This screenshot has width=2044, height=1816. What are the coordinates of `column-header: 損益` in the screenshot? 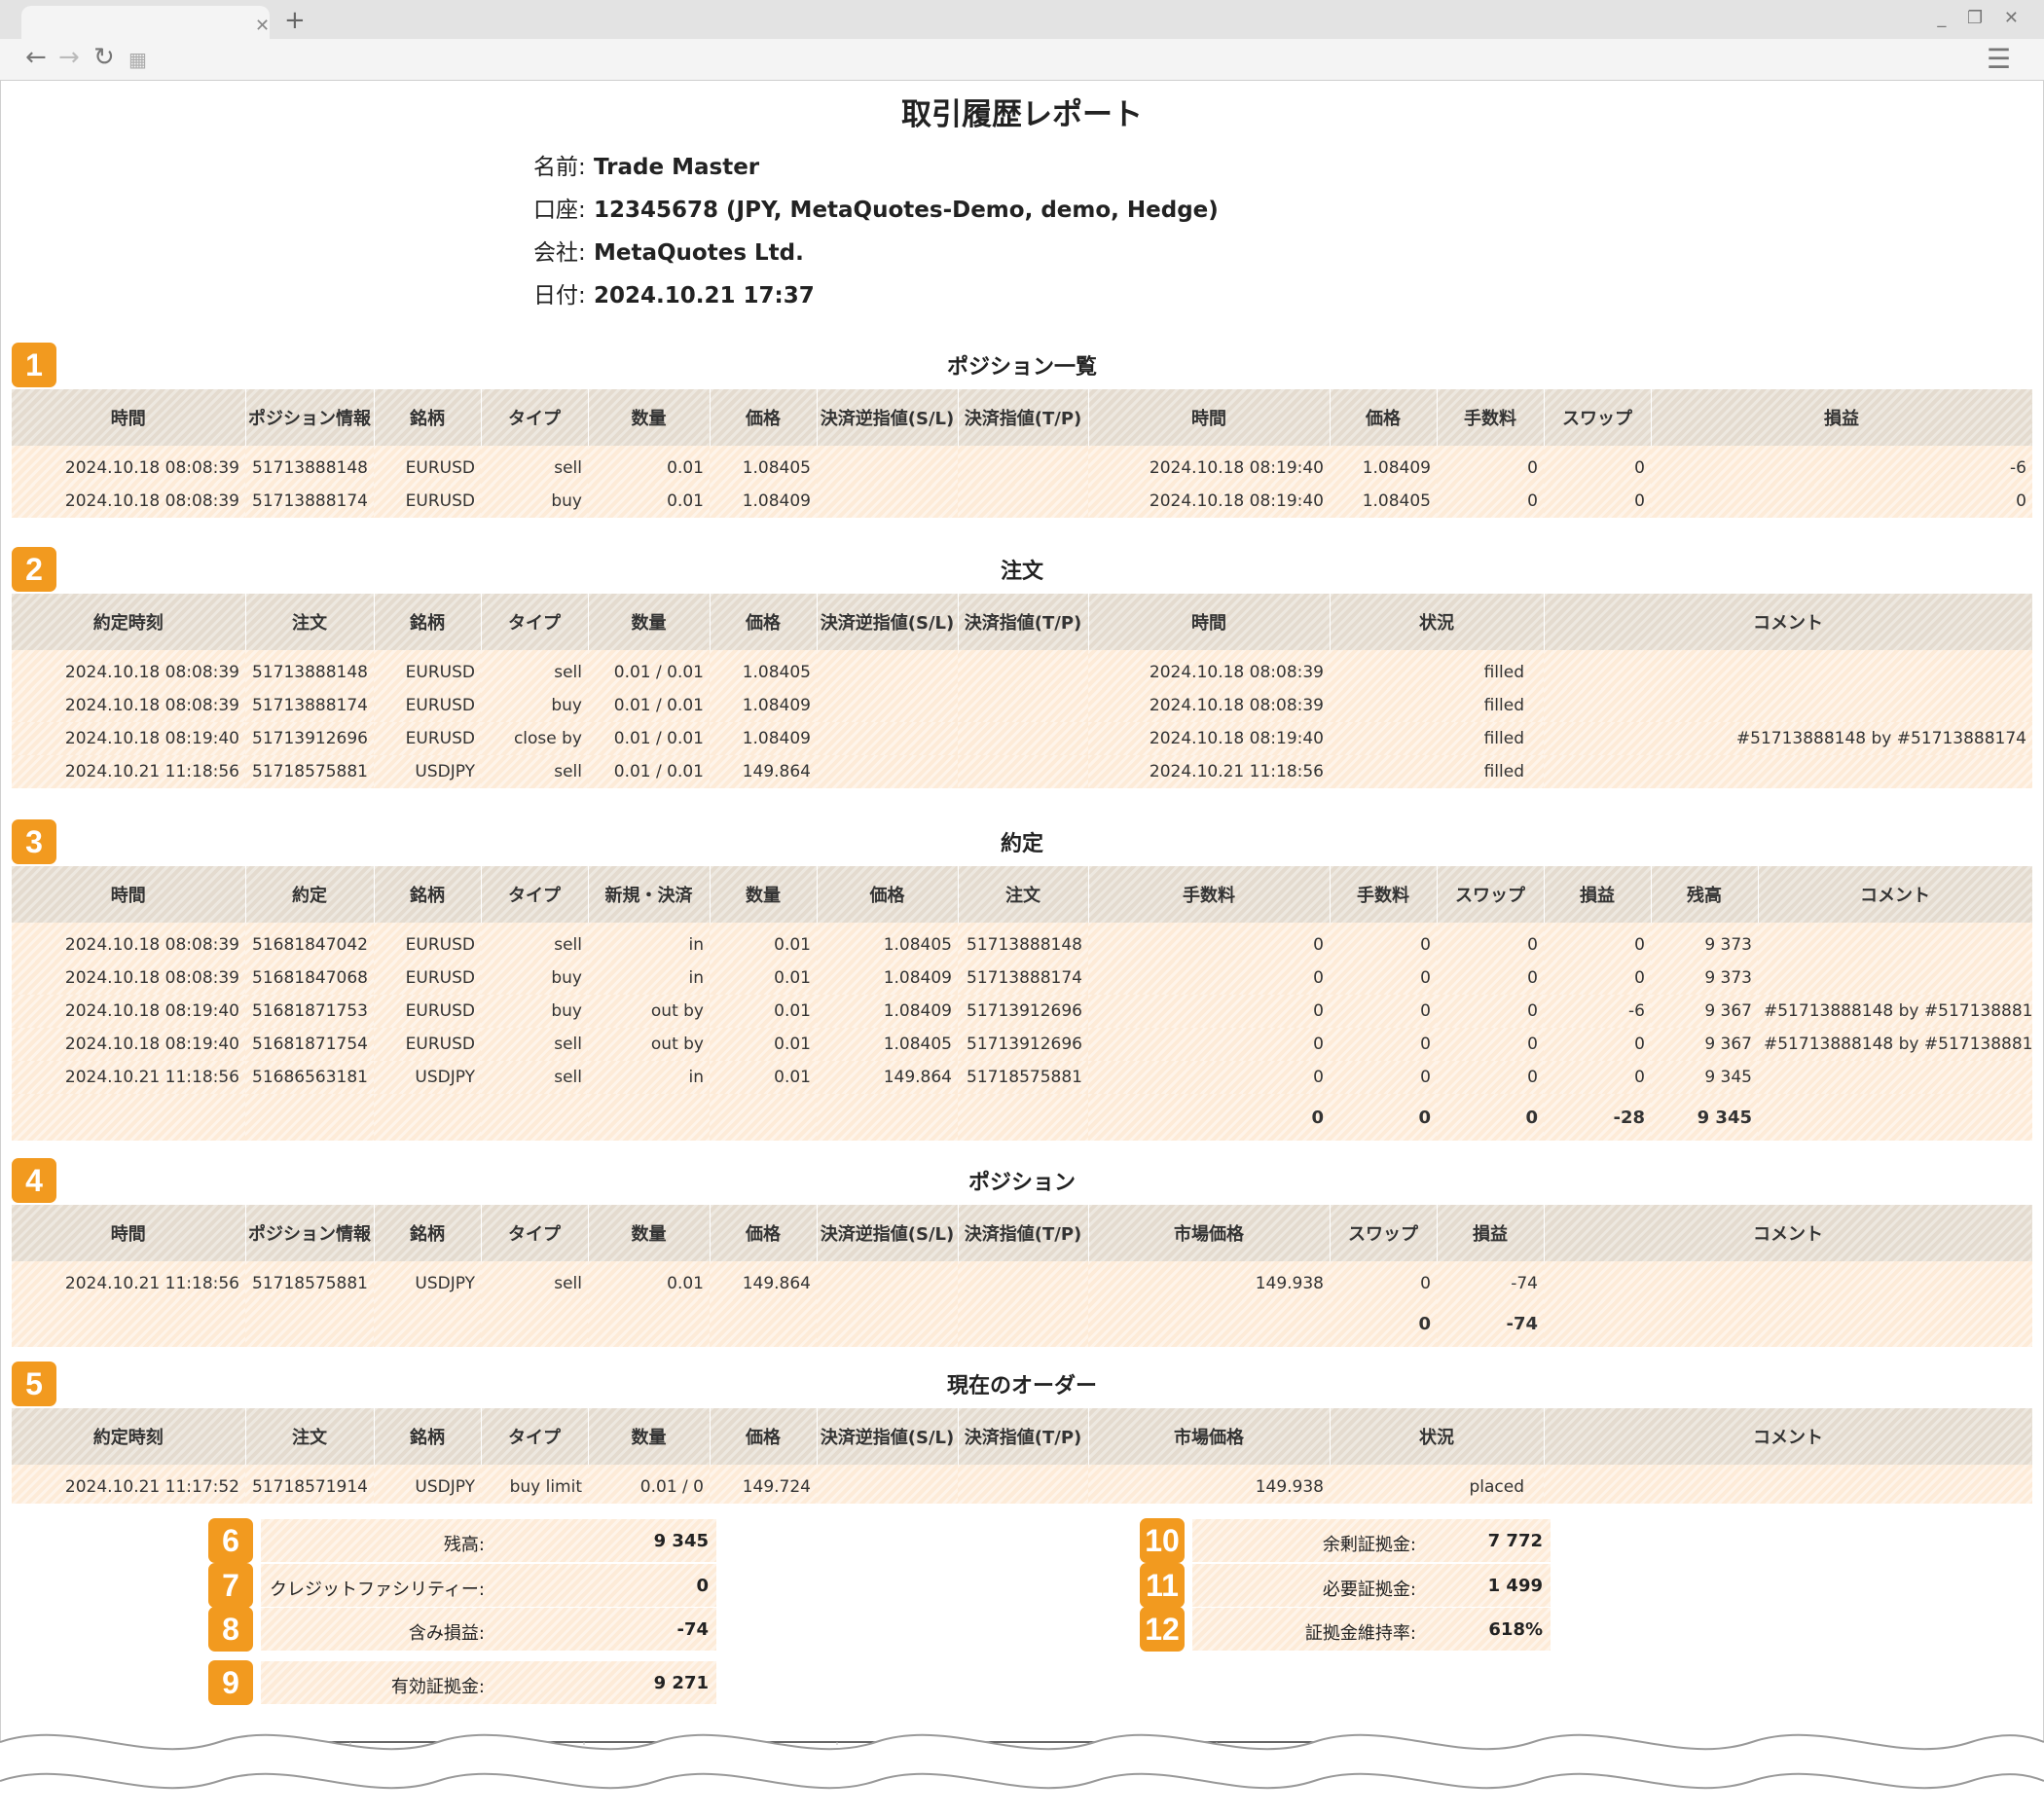 It's located at (1842, 417).